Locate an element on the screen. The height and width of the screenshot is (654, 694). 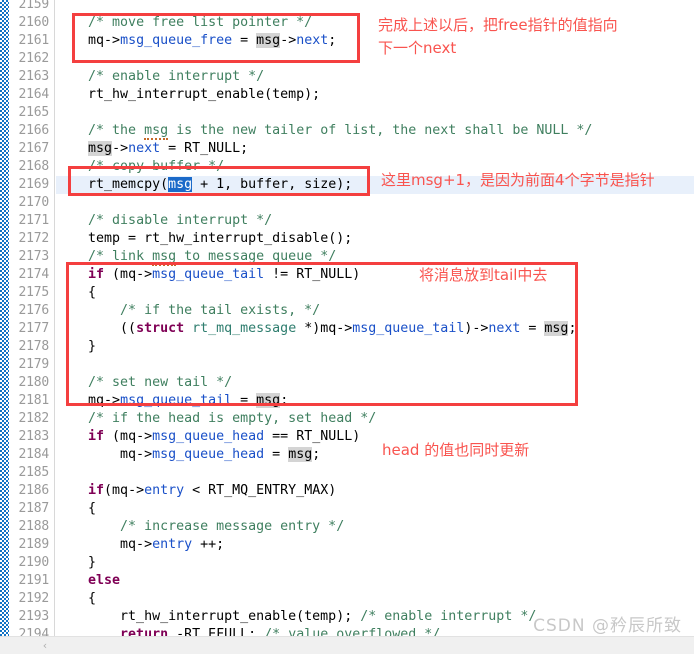
line-number: 2178 is located at coordinates (33, 346).